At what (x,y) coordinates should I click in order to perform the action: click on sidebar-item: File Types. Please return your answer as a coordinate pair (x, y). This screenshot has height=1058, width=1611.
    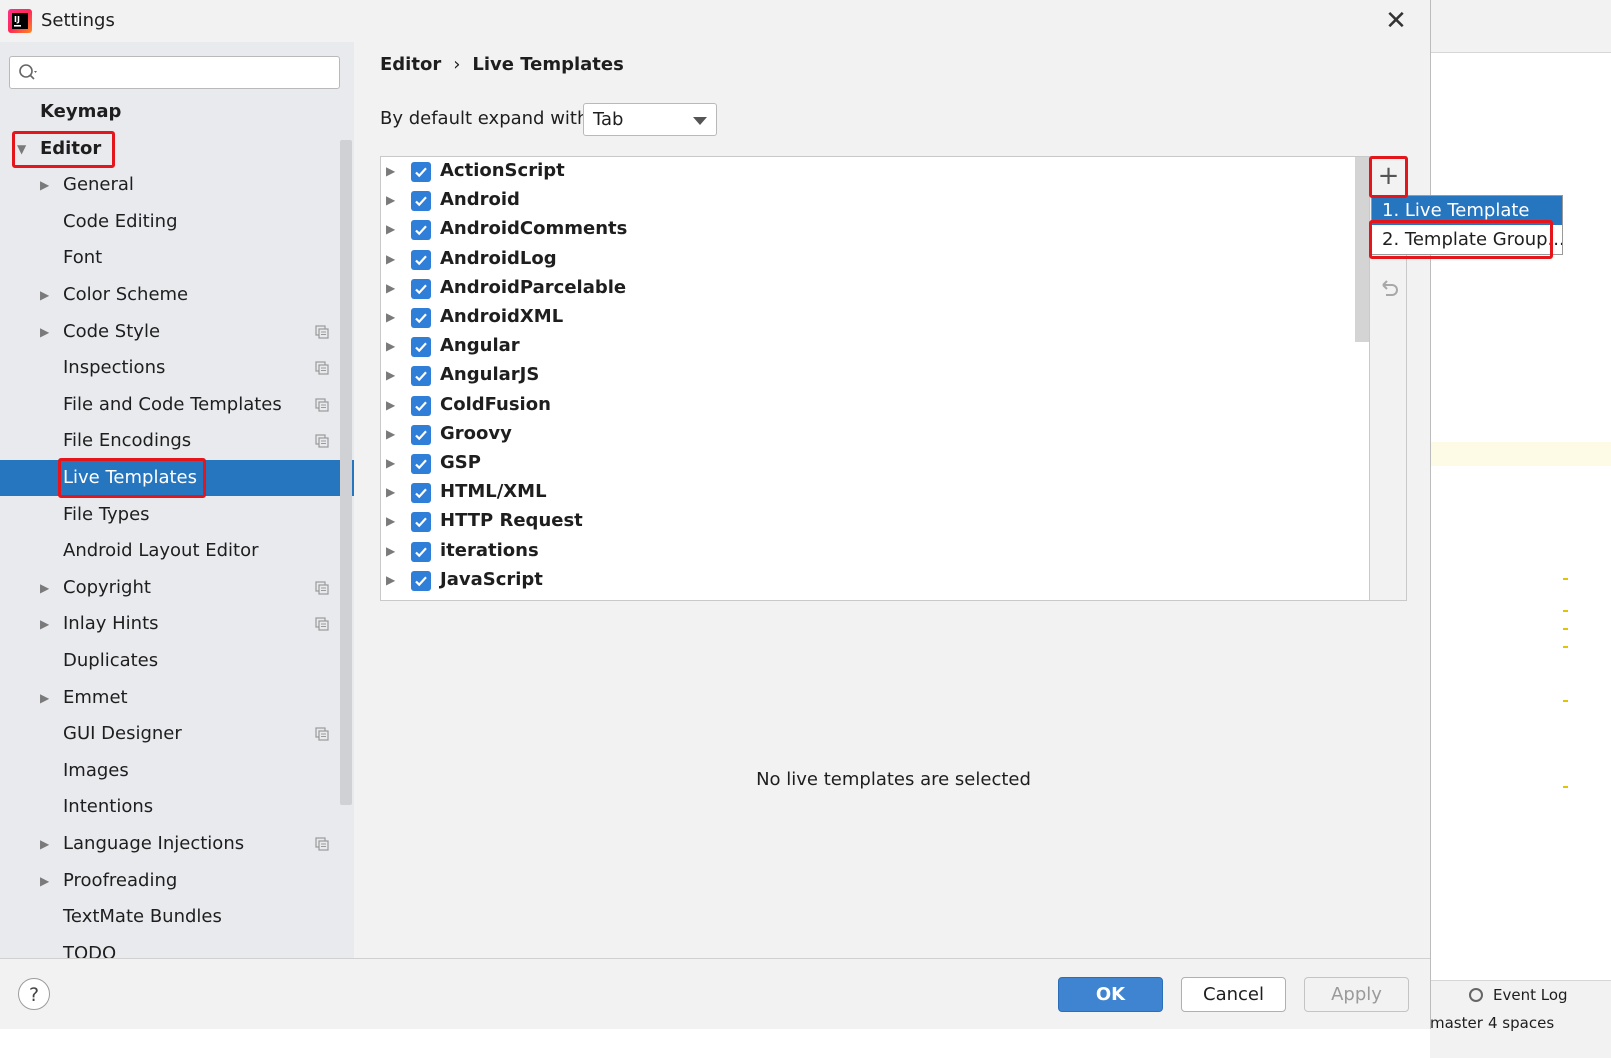
    Looking at the image, I should click on (177, 515).